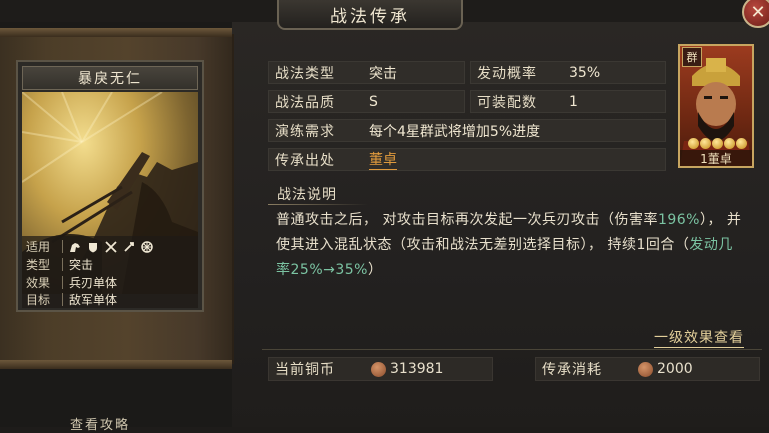 The width and height of the screenshot is (769, 433). Describe the element at coordinates (366, 72) in the screenshot. I see `attr-skill-type: 战法类型 突击` at that location.